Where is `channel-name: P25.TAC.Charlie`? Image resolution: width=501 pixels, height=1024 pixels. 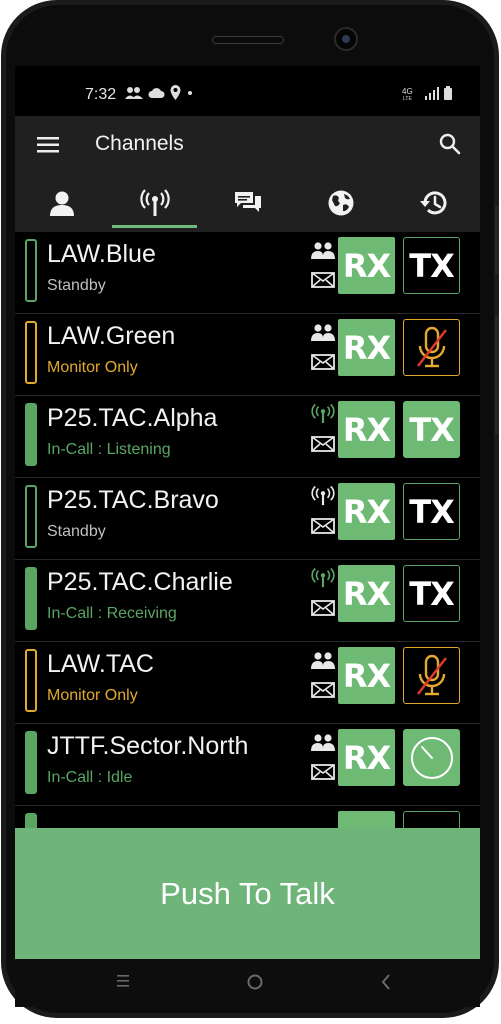 channel-name: P25.TAC.Charlie is located at coordinates (140, 582).